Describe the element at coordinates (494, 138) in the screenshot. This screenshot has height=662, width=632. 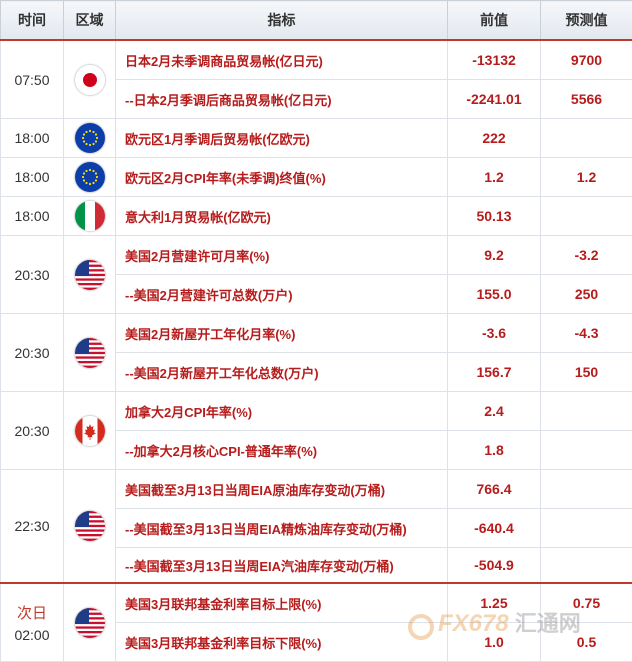
I see `previous-value: 222` at that location.